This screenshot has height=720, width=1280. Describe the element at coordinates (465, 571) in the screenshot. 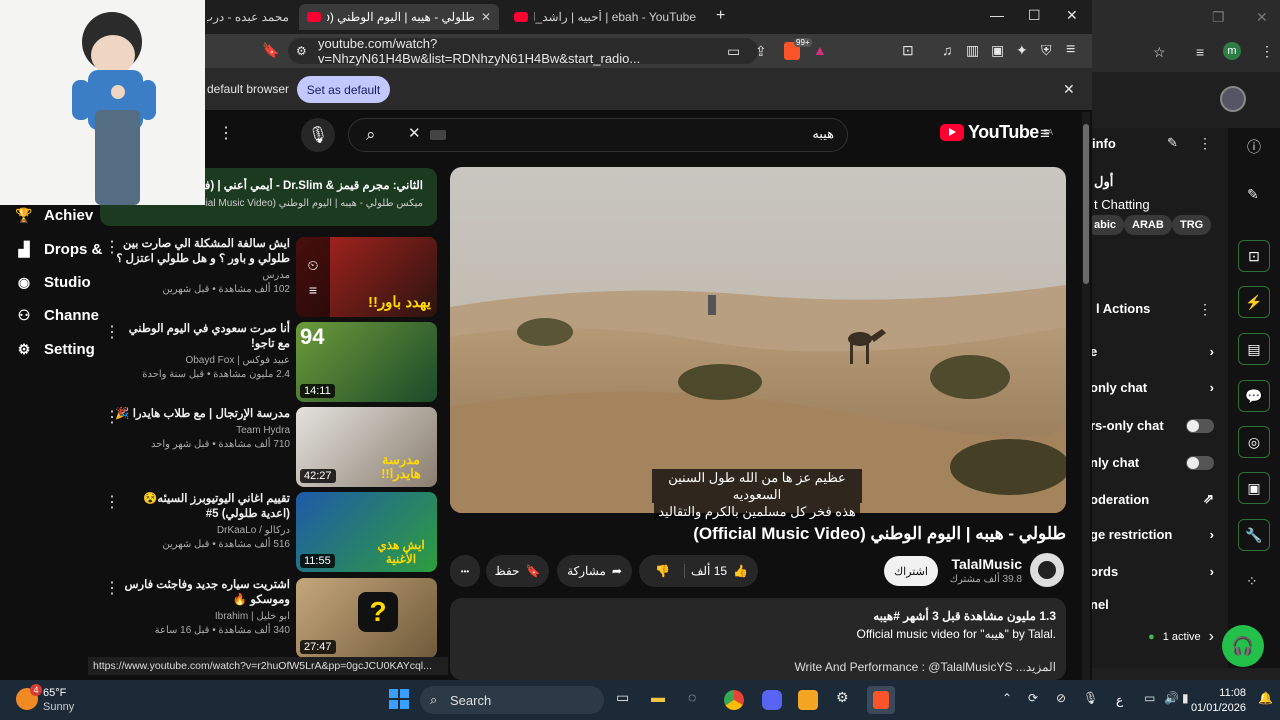

I see `more-actions-button: •••` at that location.